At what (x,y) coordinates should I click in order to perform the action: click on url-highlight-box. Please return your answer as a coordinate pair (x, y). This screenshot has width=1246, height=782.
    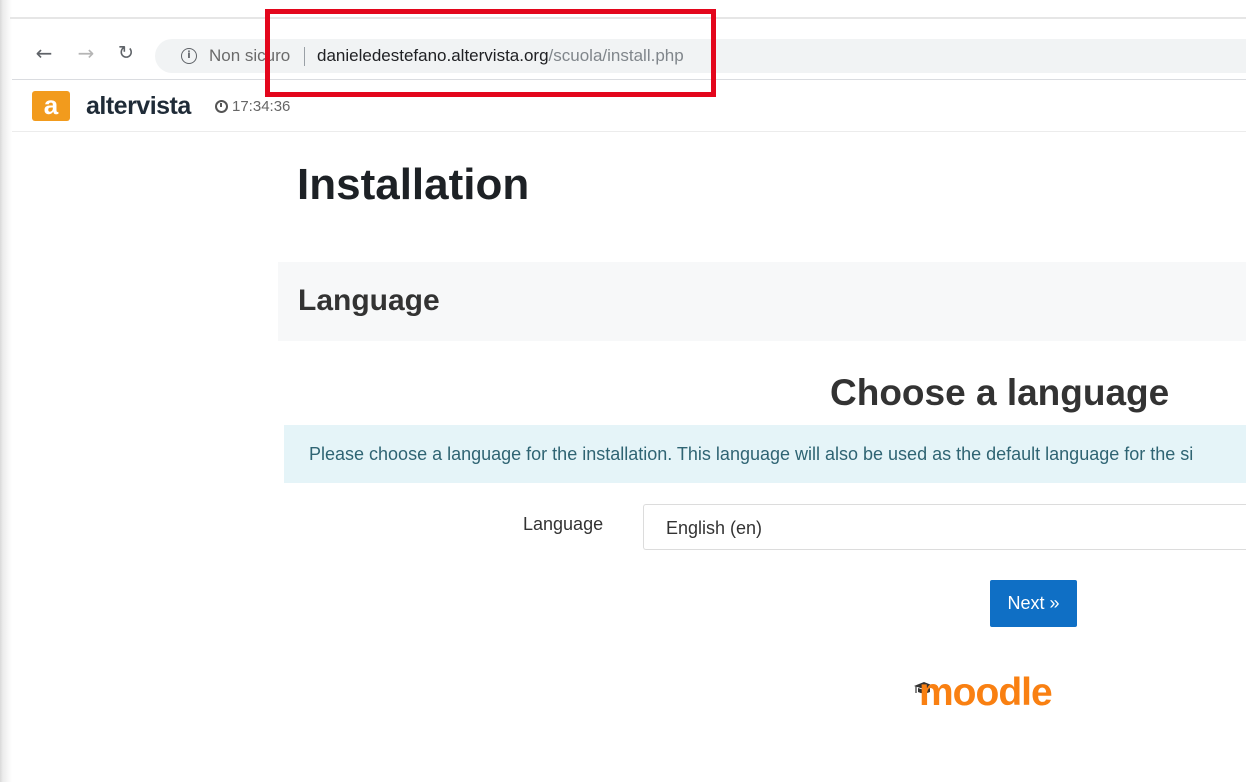
    Looking at the image, I should click on (490, 53).